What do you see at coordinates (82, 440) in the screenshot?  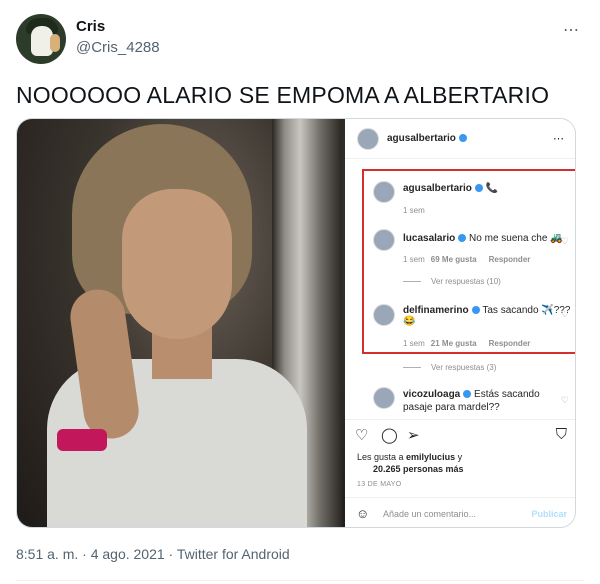 I see `photo-wristband` at bounding box center [82, 440].